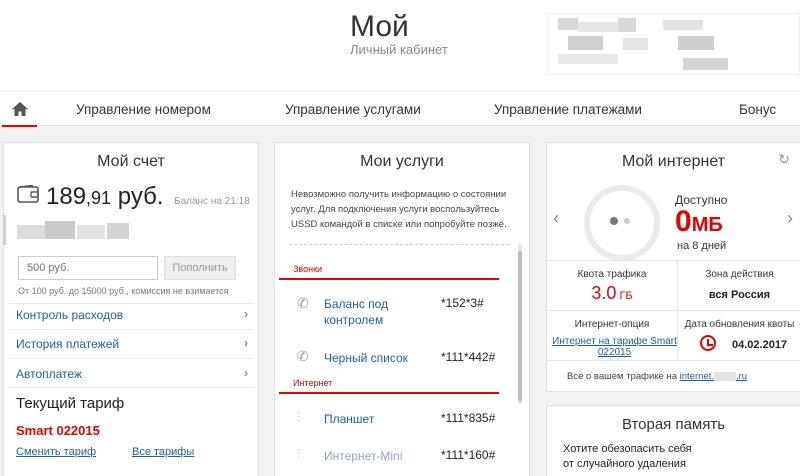  Describe the element at coordinates (612, 274) in the screenshot. I see `quota-label: Квота трафика` at that location.